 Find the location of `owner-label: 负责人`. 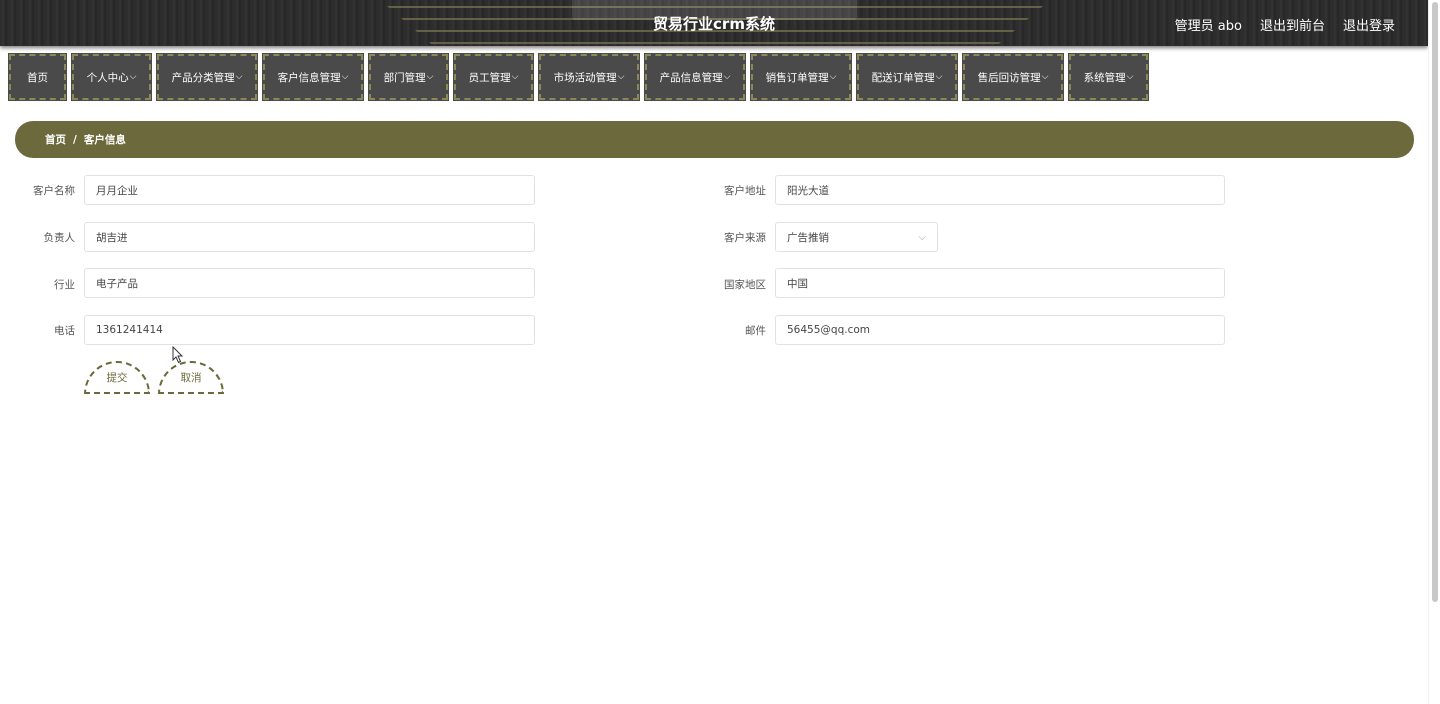

owner-label: 负责人 is located at coordinates (59, 238).